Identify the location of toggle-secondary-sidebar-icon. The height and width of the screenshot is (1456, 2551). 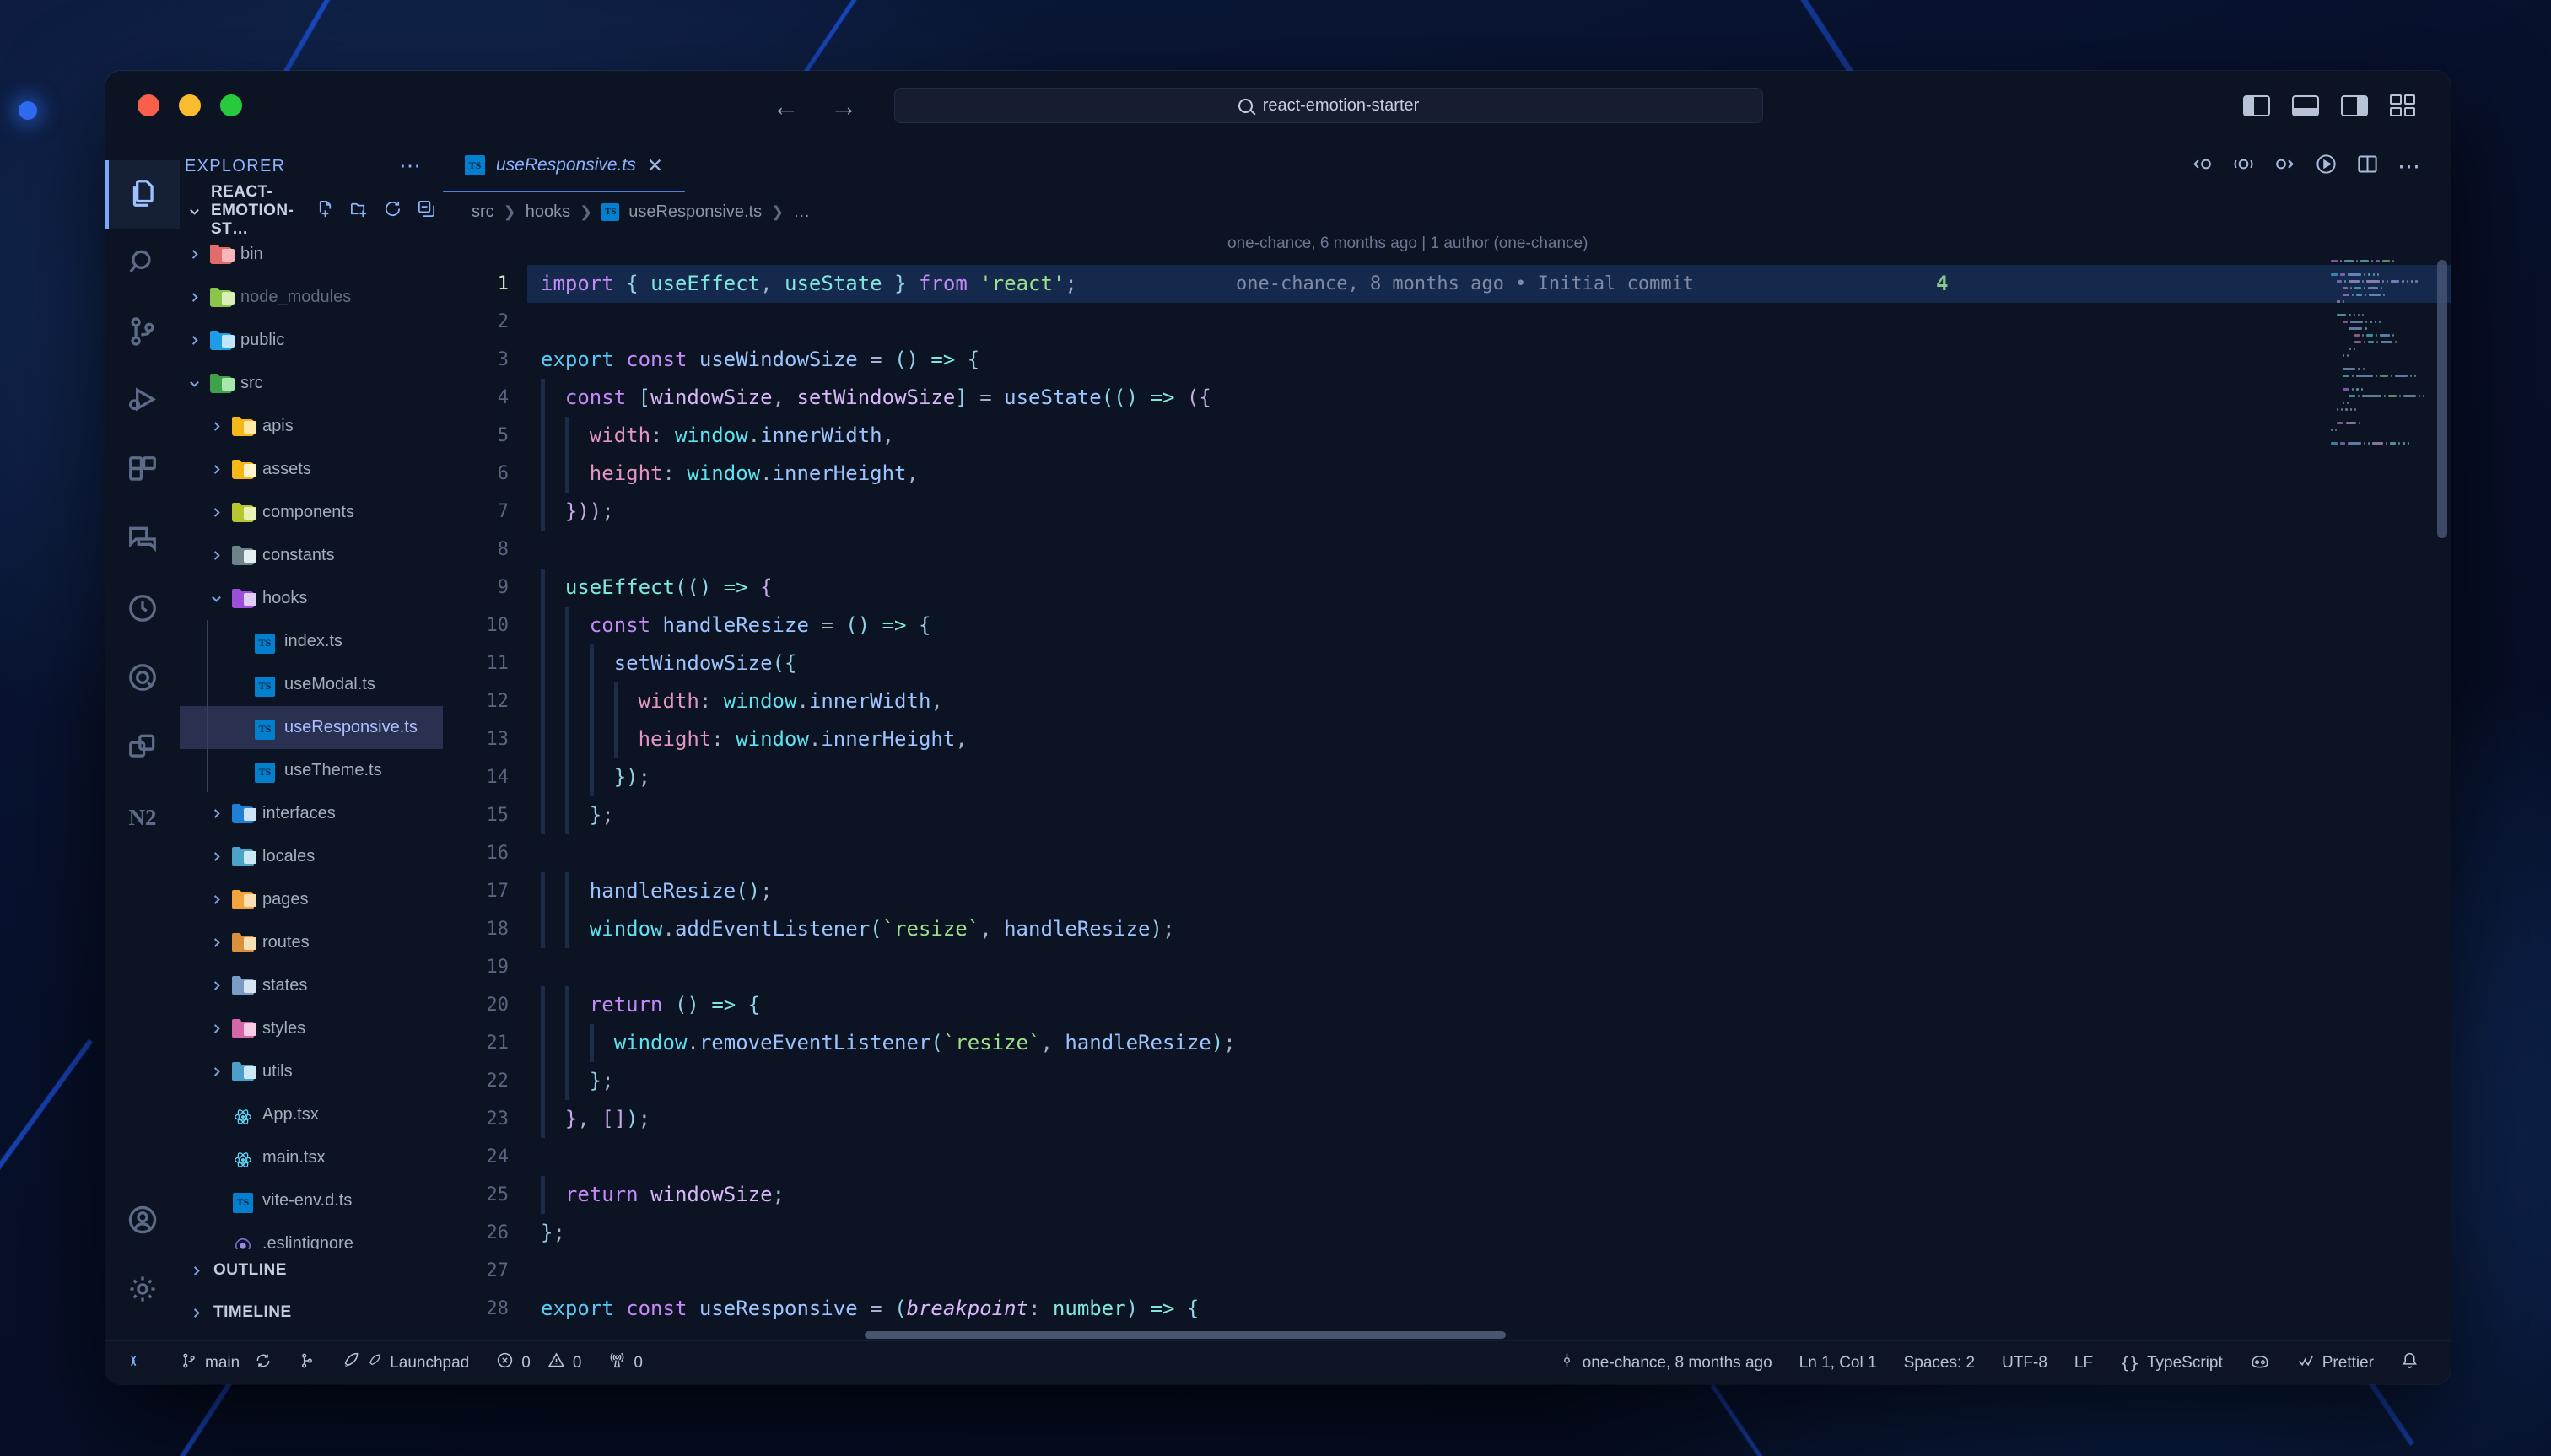
(2354, 105).